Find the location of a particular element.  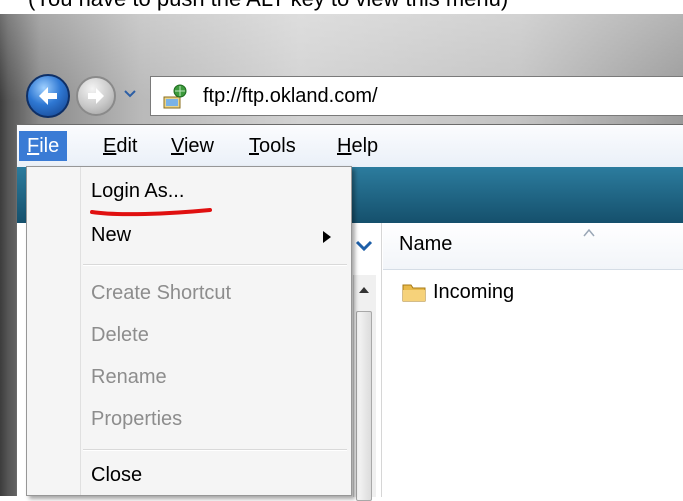

menu-item-label: Properties is located at coordinates (137, 419).